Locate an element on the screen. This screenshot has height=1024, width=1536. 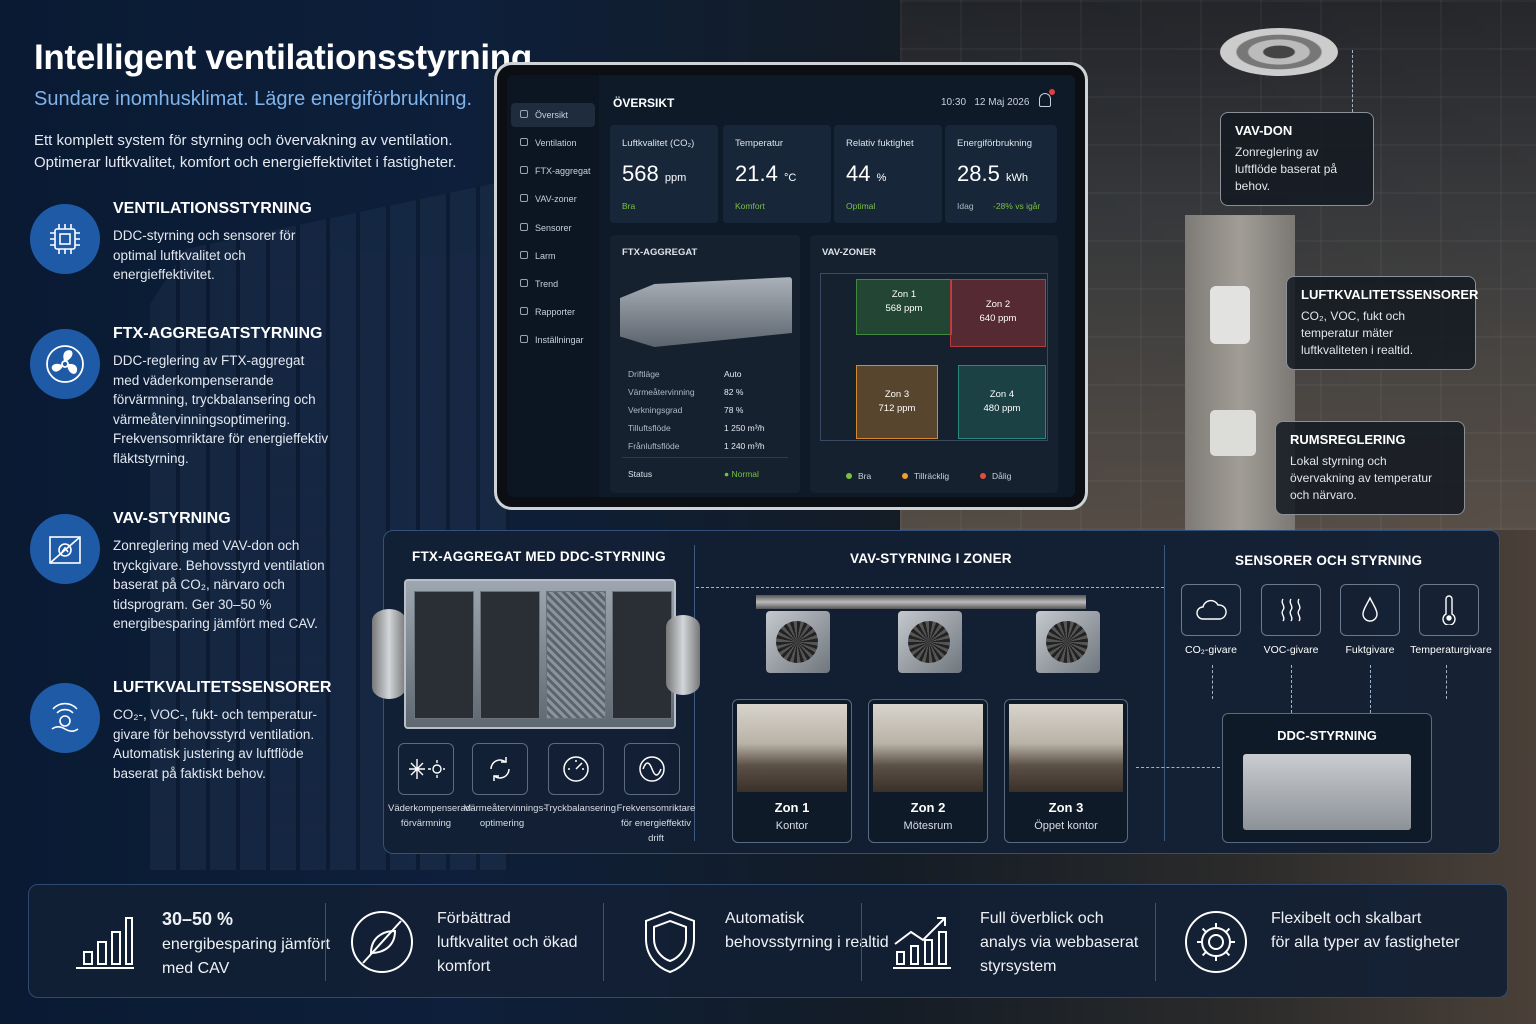
nav-label: Ventilation is located at coordinates (556, 143).